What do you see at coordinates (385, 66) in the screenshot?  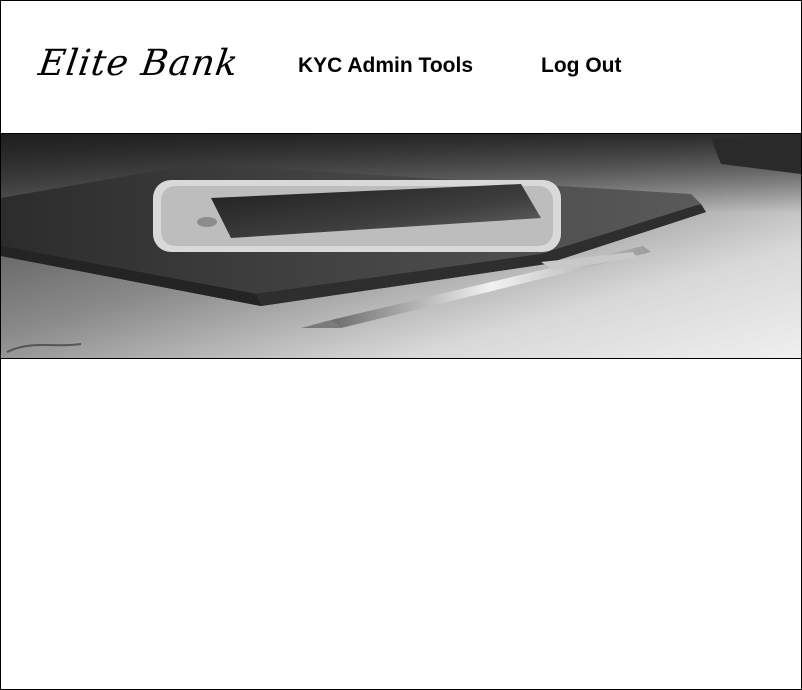 I see `nav-kyc-admin-tools-link: KYC Admin Tools` at bounding box center [385, 66].